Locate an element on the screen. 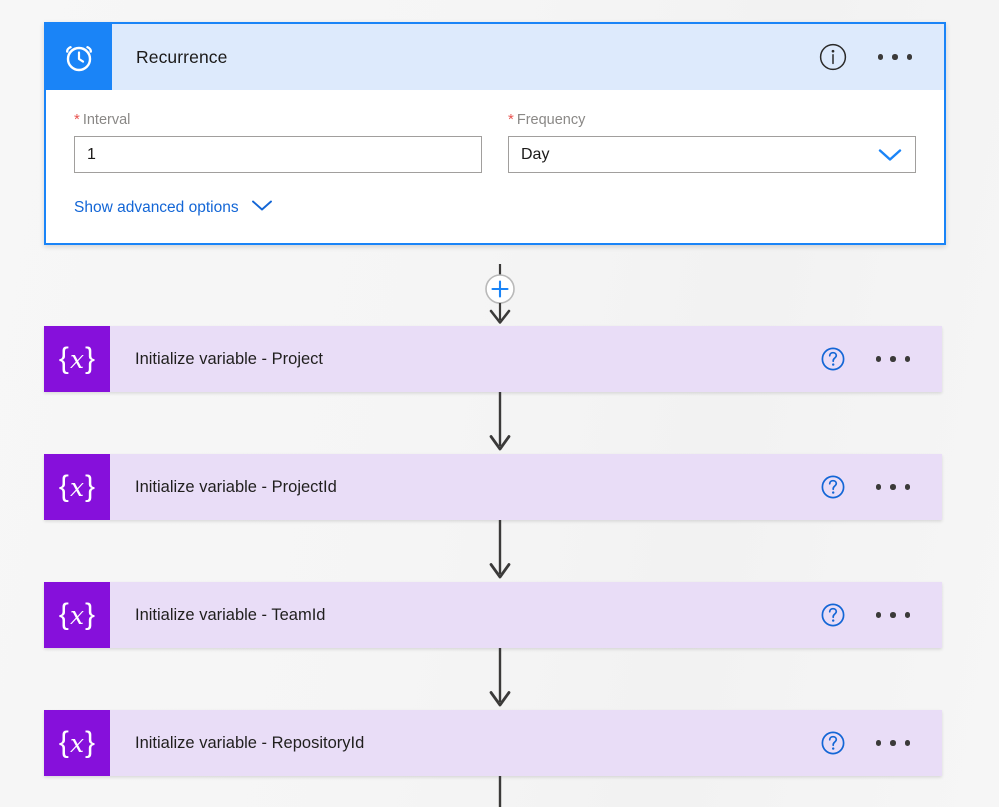 The height and width of the screenshot is (807, 999). trigger-header-actions is located at coordinates (881, 57).